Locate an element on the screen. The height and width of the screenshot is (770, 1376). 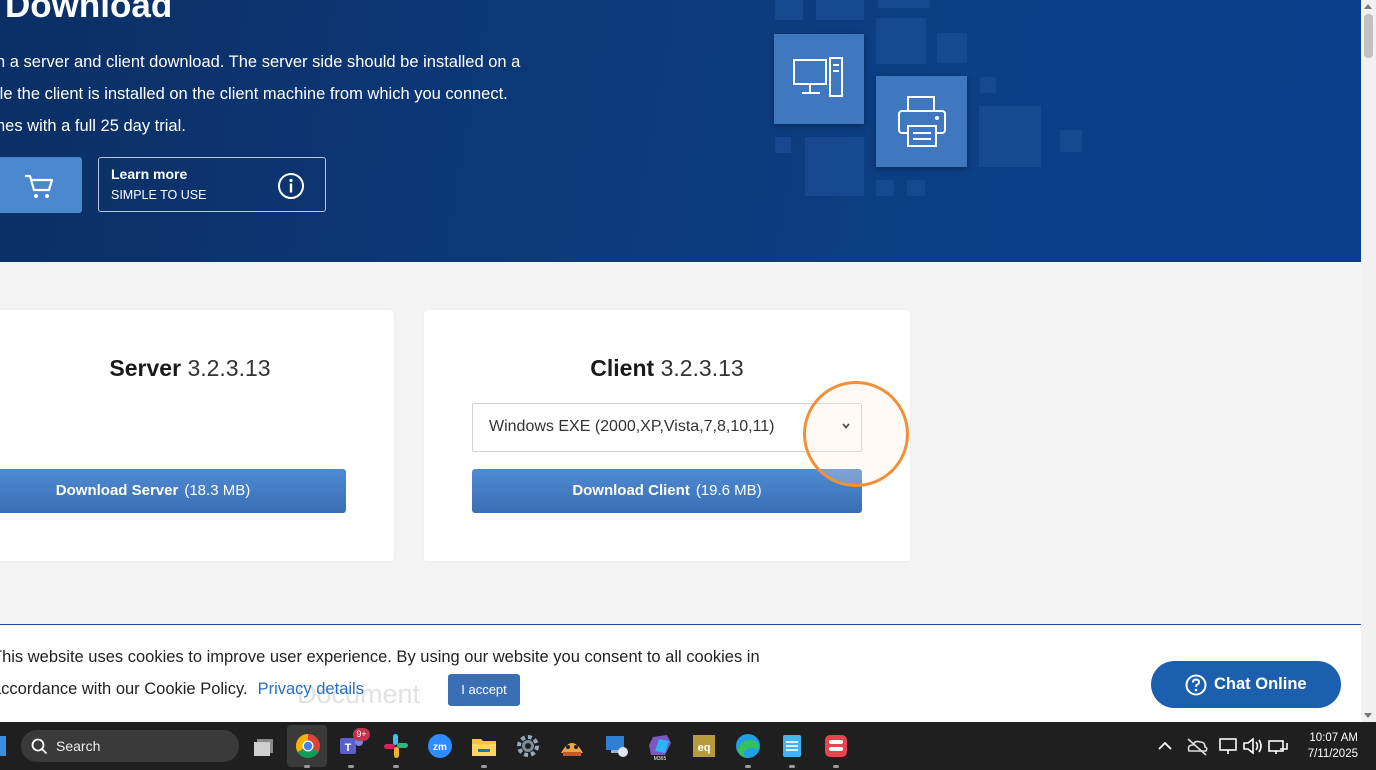
scroll-up-arrow is located at coordinates (1368, 6).